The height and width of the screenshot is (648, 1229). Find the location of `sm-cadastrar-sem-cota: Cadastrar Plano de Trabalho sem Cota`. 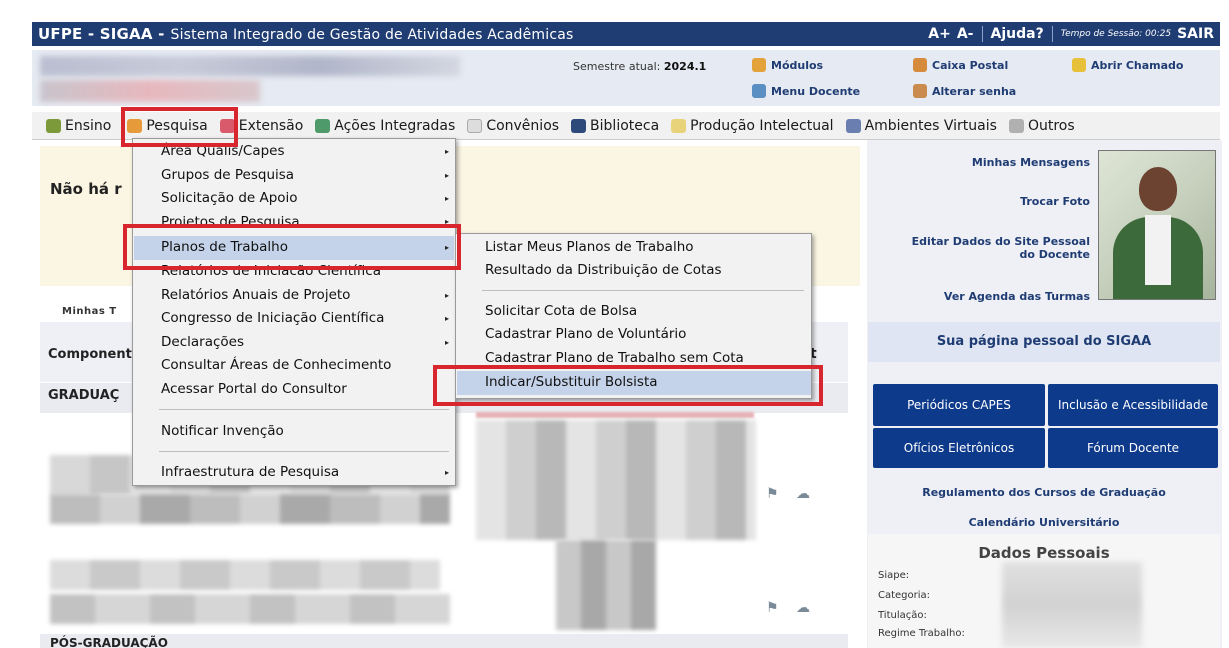

sm-cadastrar-sem-cota: Cadastrar Plano de Trabalho sem Cota is located at coordinates (614, 356).